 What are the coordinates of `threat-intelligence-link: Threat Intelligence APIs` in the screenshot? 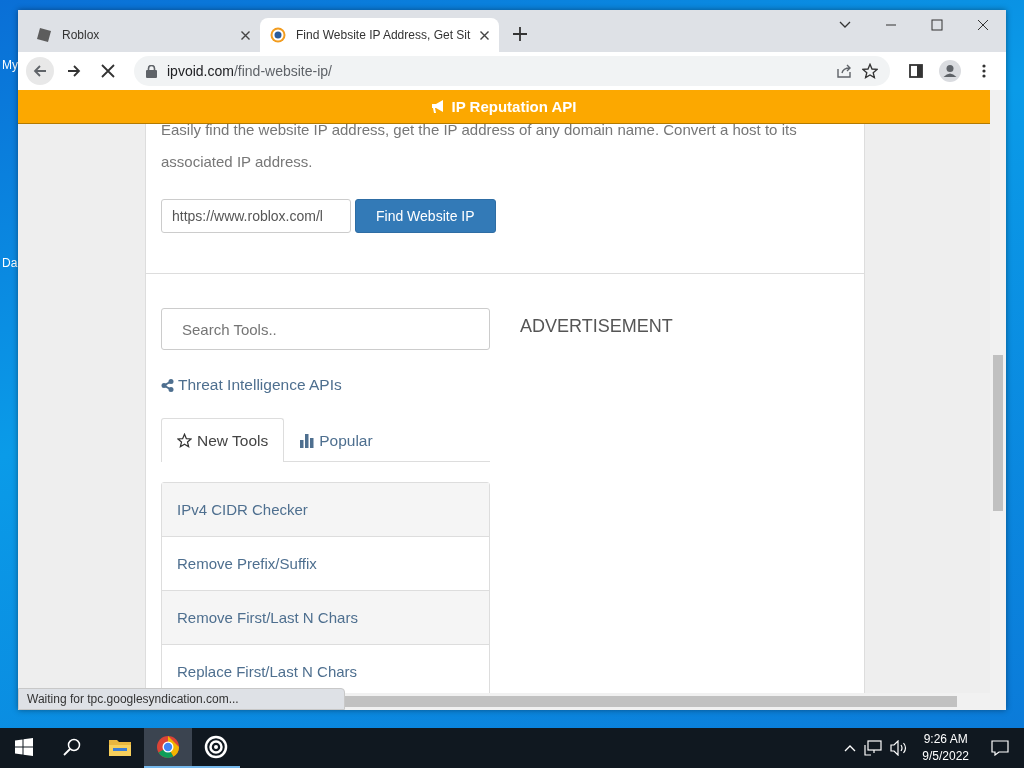 It's located at (325, 385).